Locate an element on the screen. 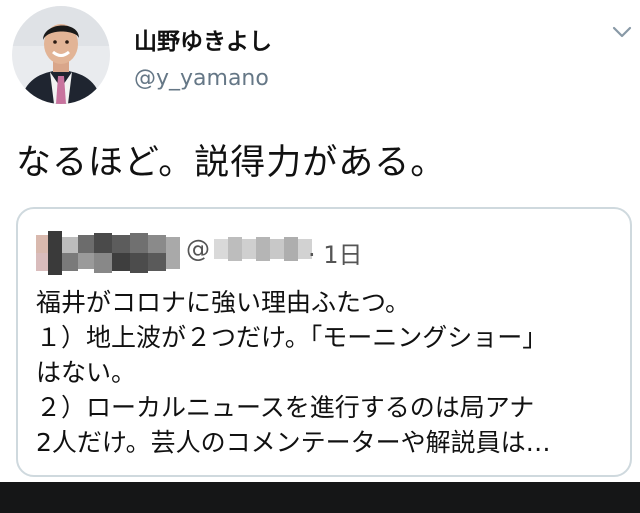 The image size is (640, 513). avatar is located at coordinates (61, 55).